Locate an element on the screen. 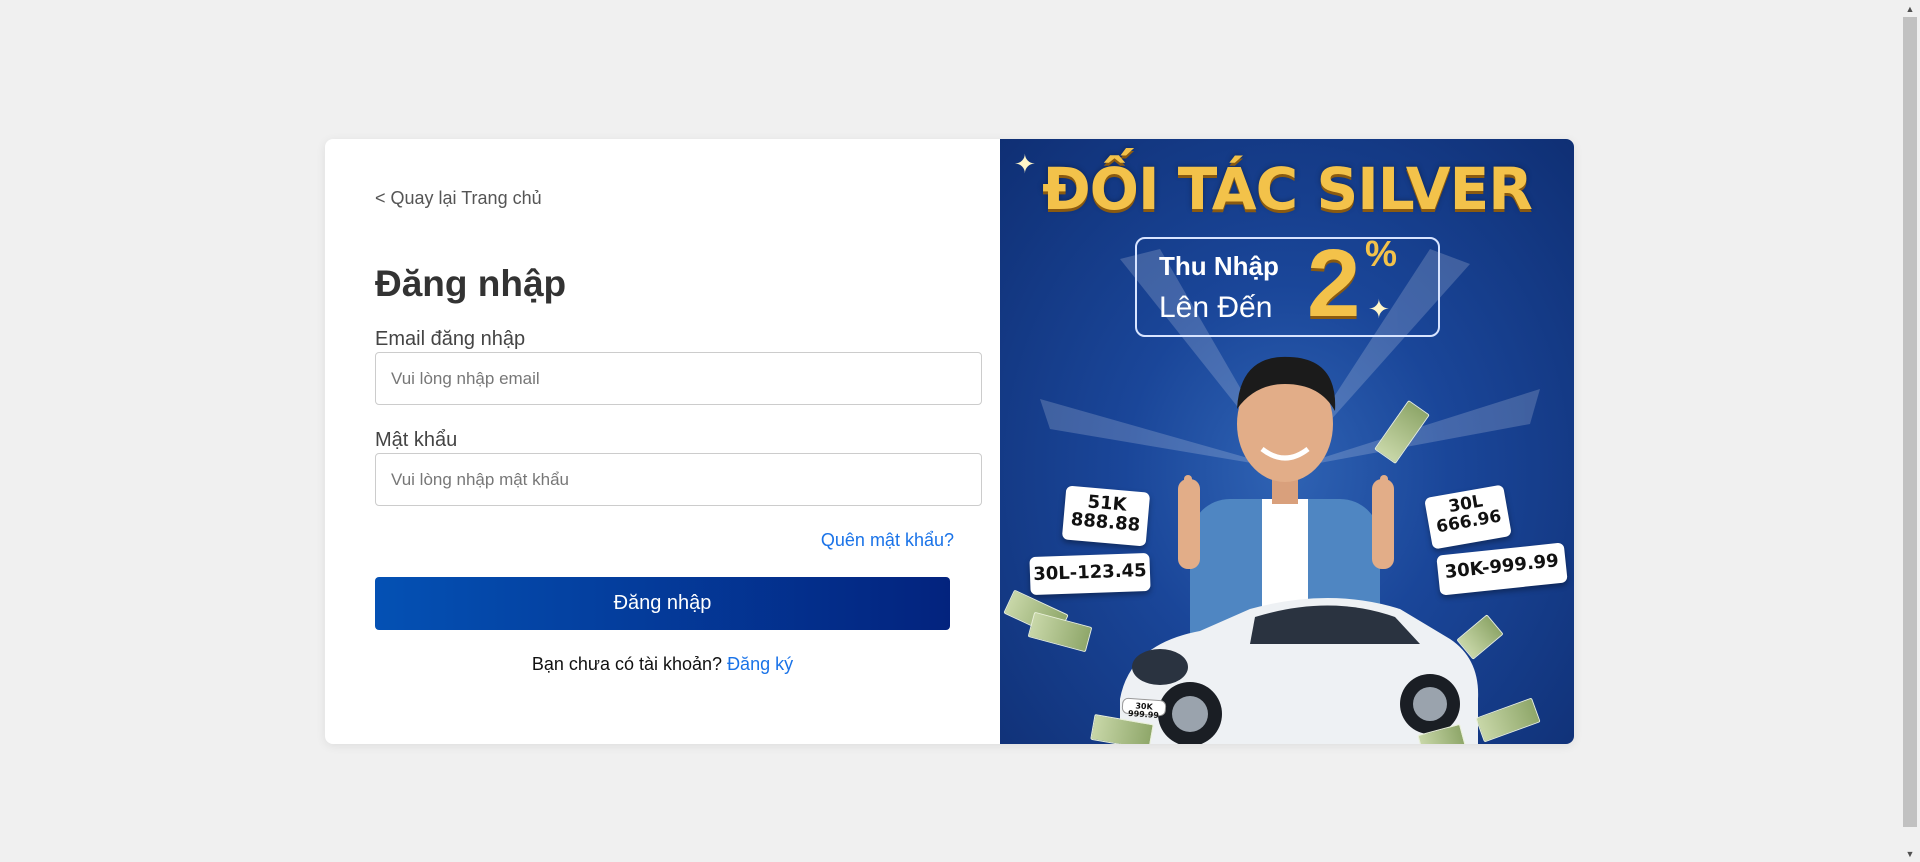  license-plate: 51K 888.88 is located at coordinates (1106, 516).